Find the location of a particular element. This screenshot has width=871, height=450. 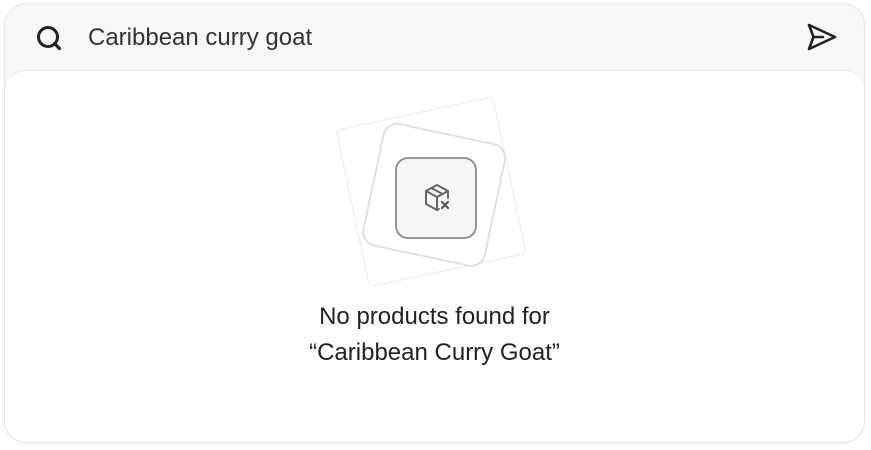

empty-state-line1: No products found for is located at coordinates (434, 316).